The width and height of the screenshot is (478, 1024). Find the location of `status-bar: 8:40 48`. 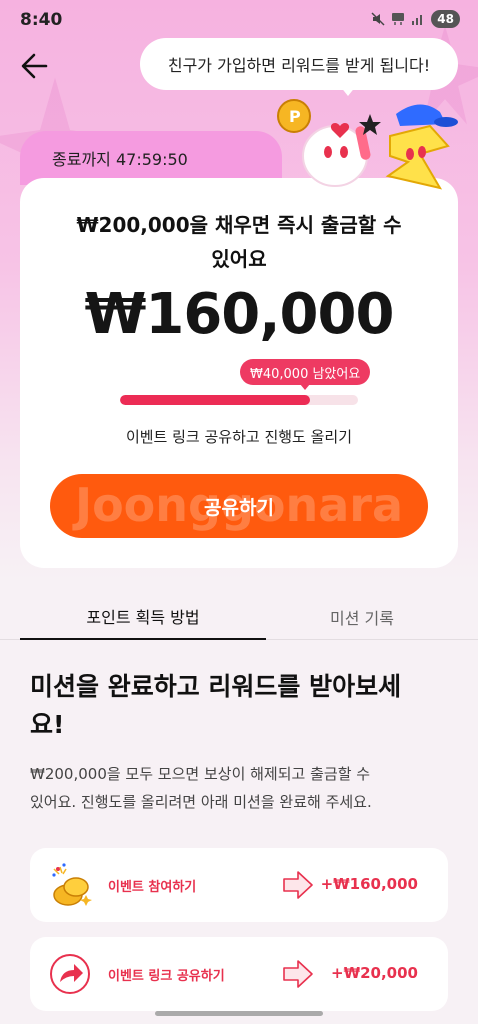

status-bar: 8:40 48 is located at coordinates (239, 20).